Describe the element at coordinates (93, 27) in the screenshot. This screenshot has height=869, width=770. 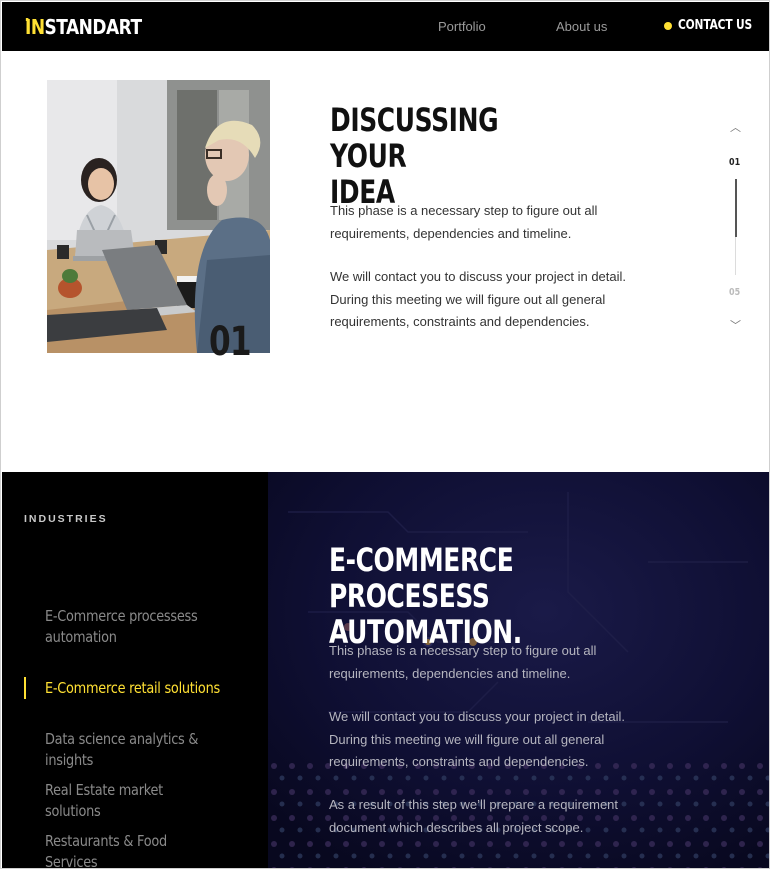
I see `logo-rest: STANDART` at that location.